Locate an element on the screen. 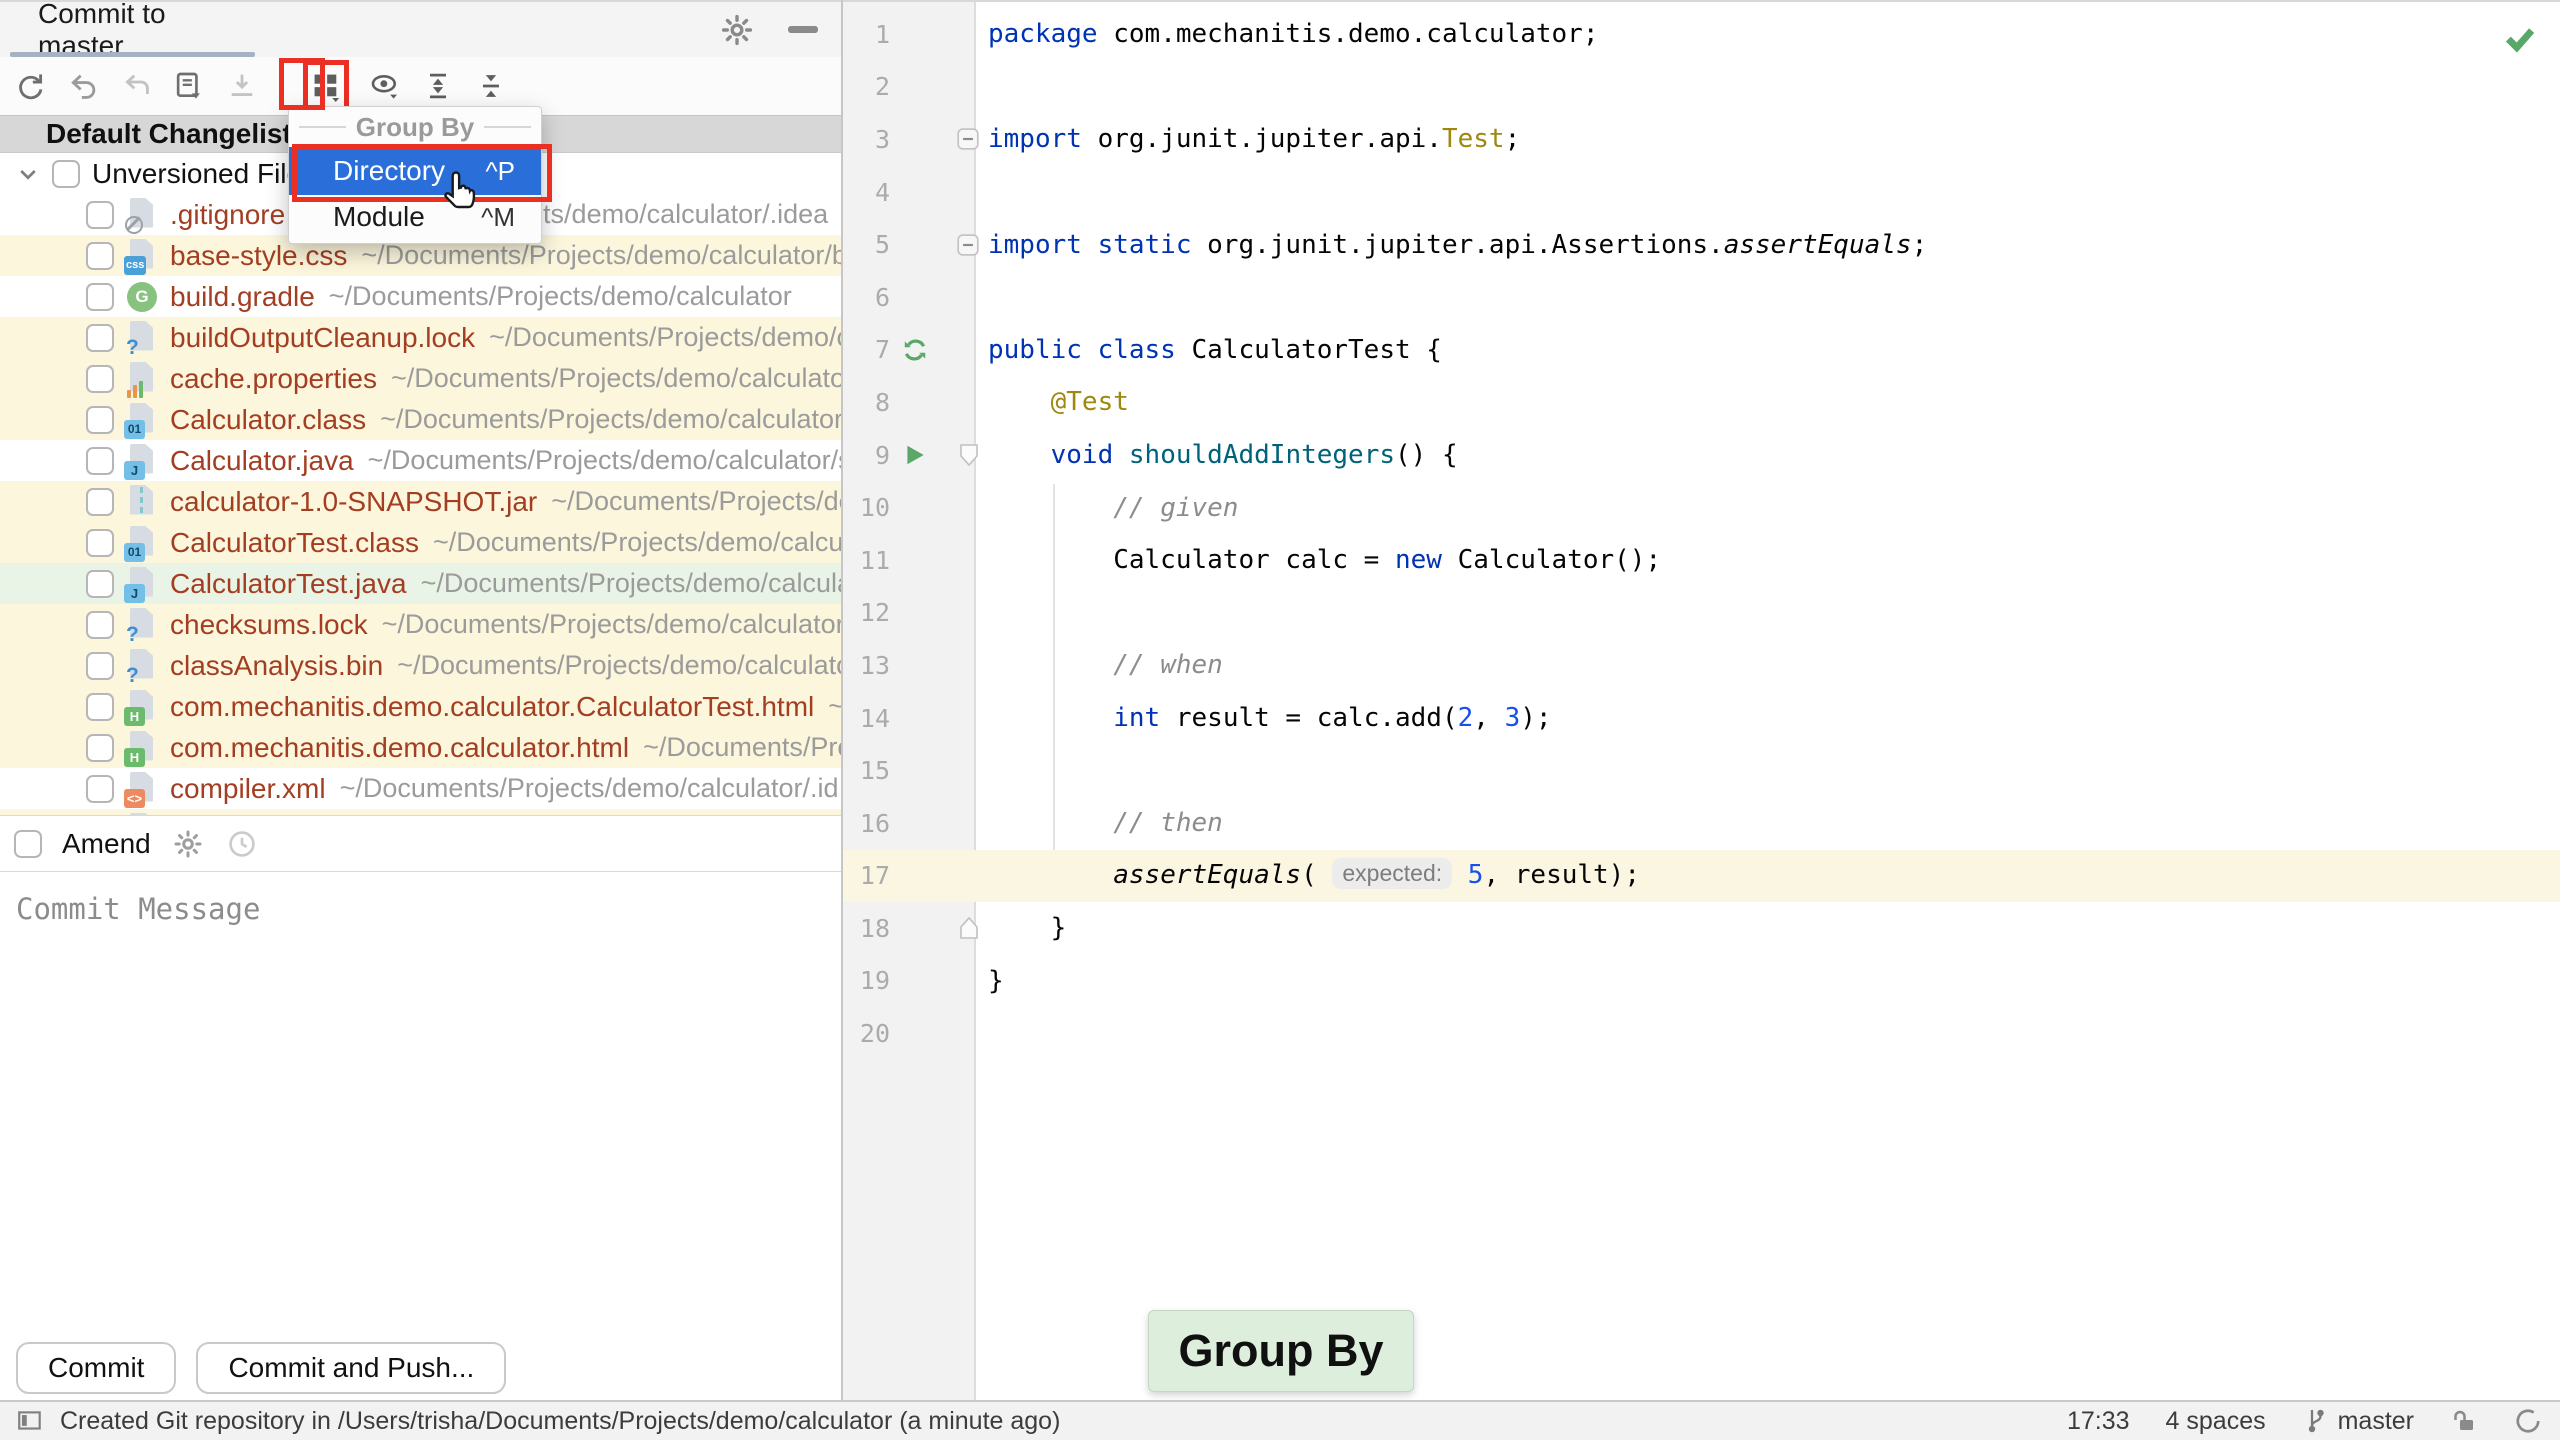 The height and width of the screenshot is (1440, 2560). shelve-icon is located at coordinates (242, 86).